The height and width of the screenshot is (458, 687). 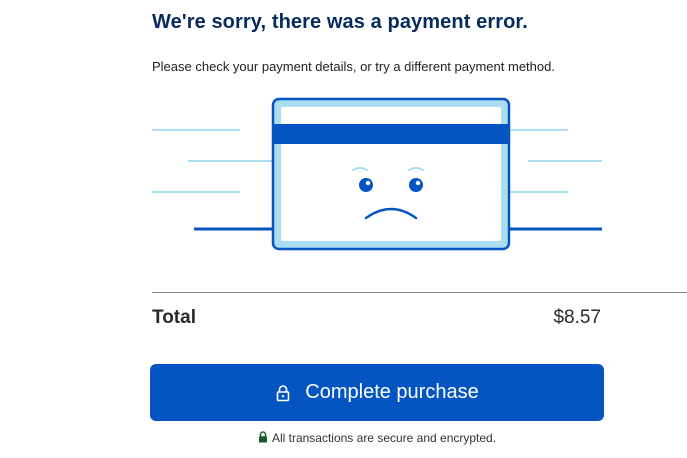 I want to click on speed-lines-left, so click(x=213, y=180).